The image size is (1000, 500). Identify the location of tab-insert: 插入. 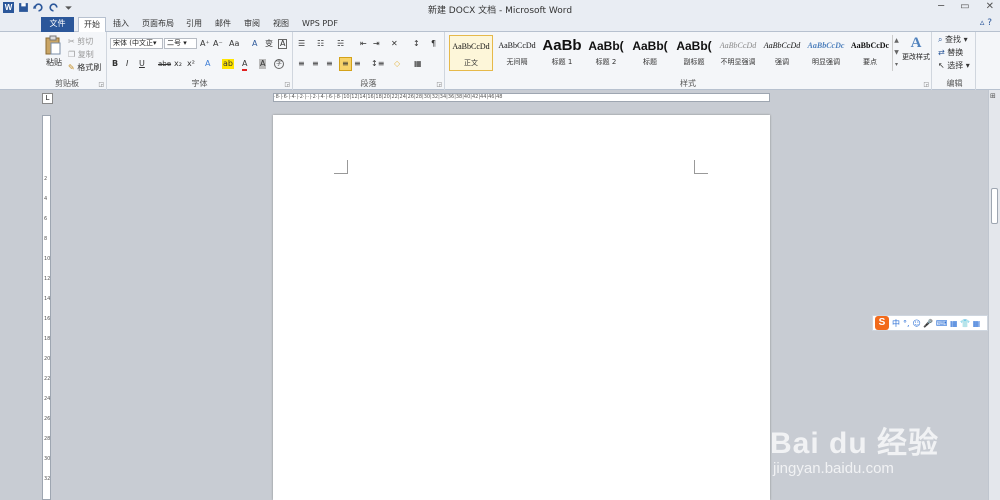
(121, 24).